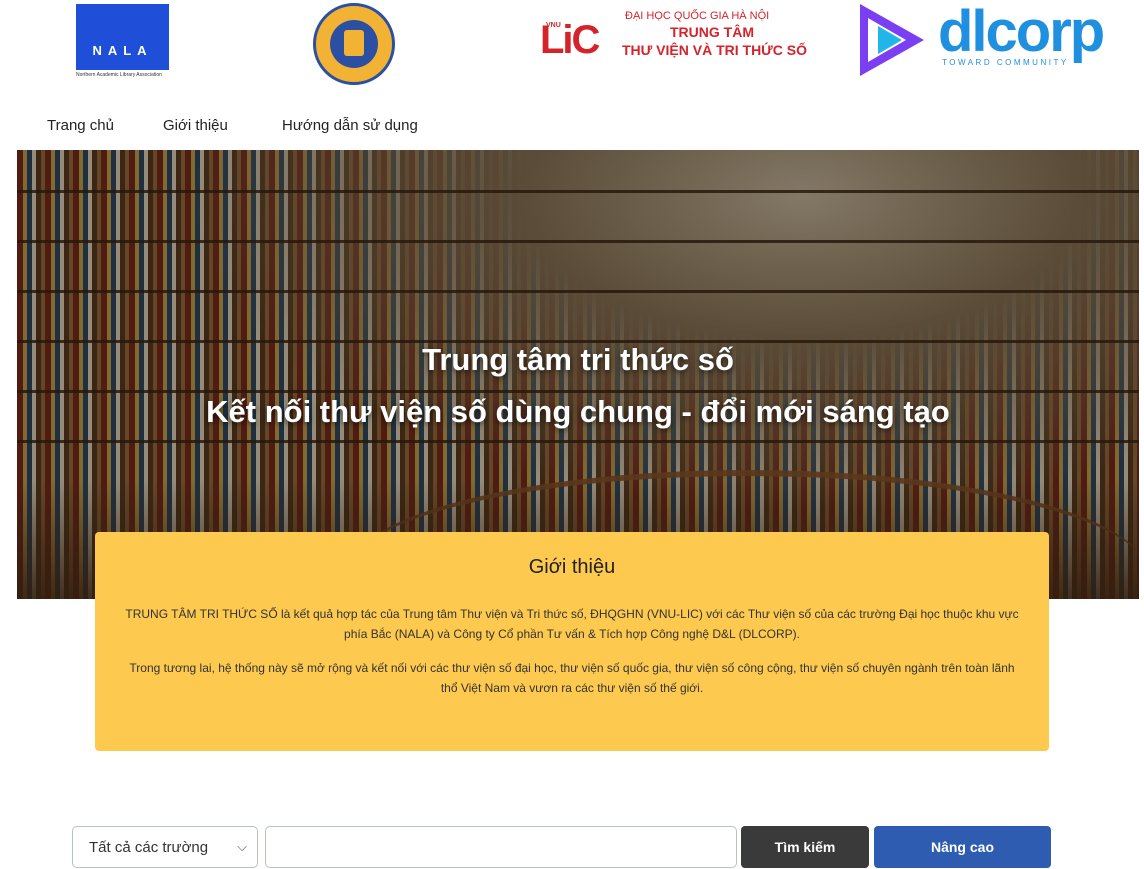 This screenshot has height=869, width=1144. I want to click on nala-logo-box: NALA, so click(122, 37).